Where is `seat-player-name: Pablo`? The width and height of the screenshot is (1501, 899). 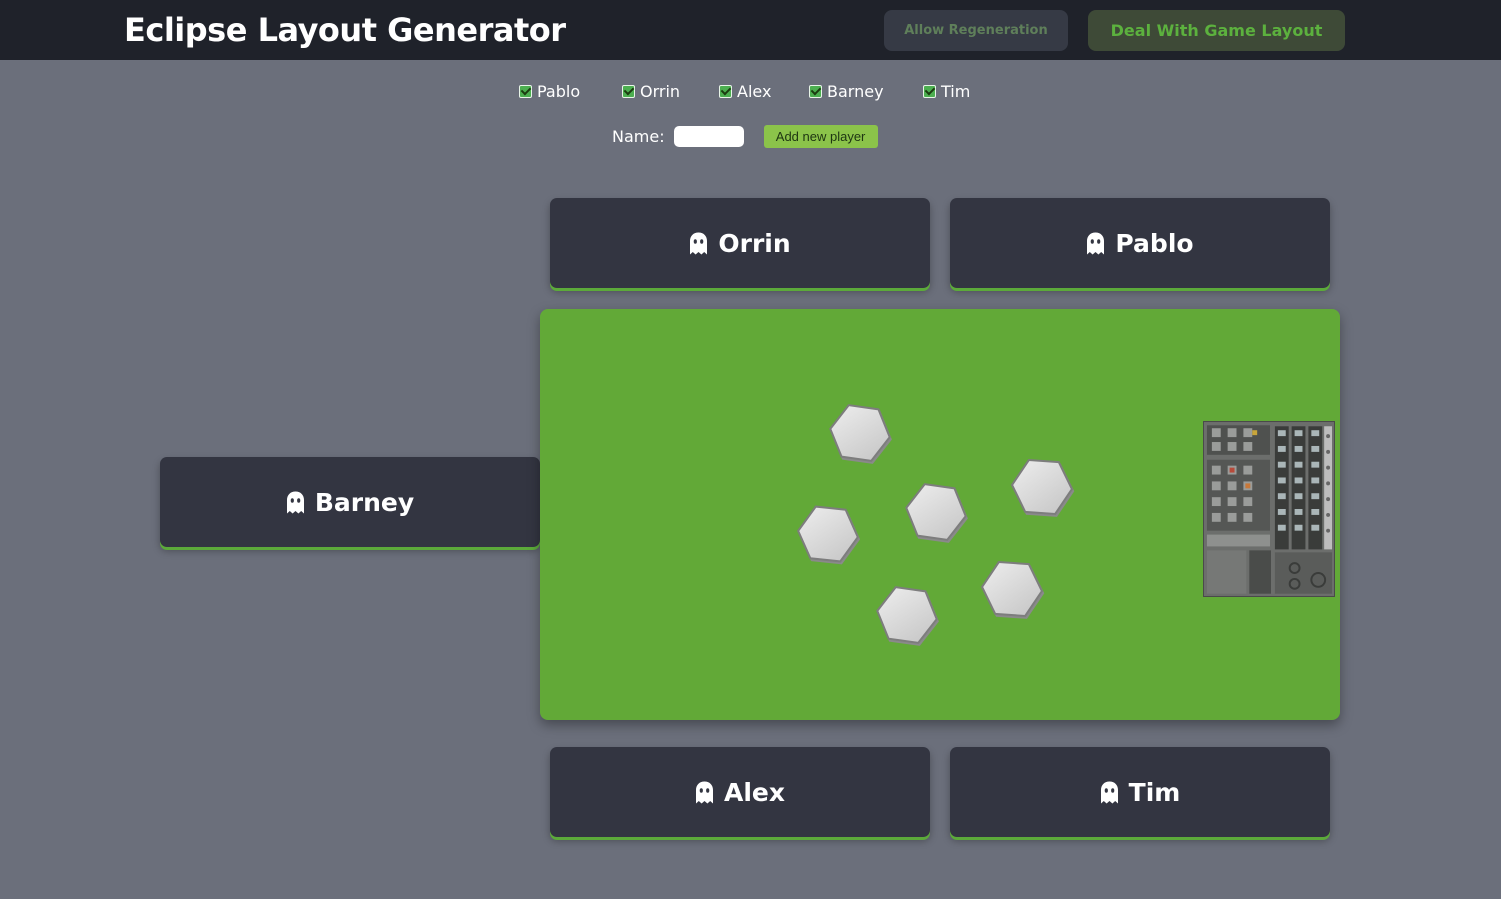
seat-player-name: Pablo is located at coordinates (1154, 243).